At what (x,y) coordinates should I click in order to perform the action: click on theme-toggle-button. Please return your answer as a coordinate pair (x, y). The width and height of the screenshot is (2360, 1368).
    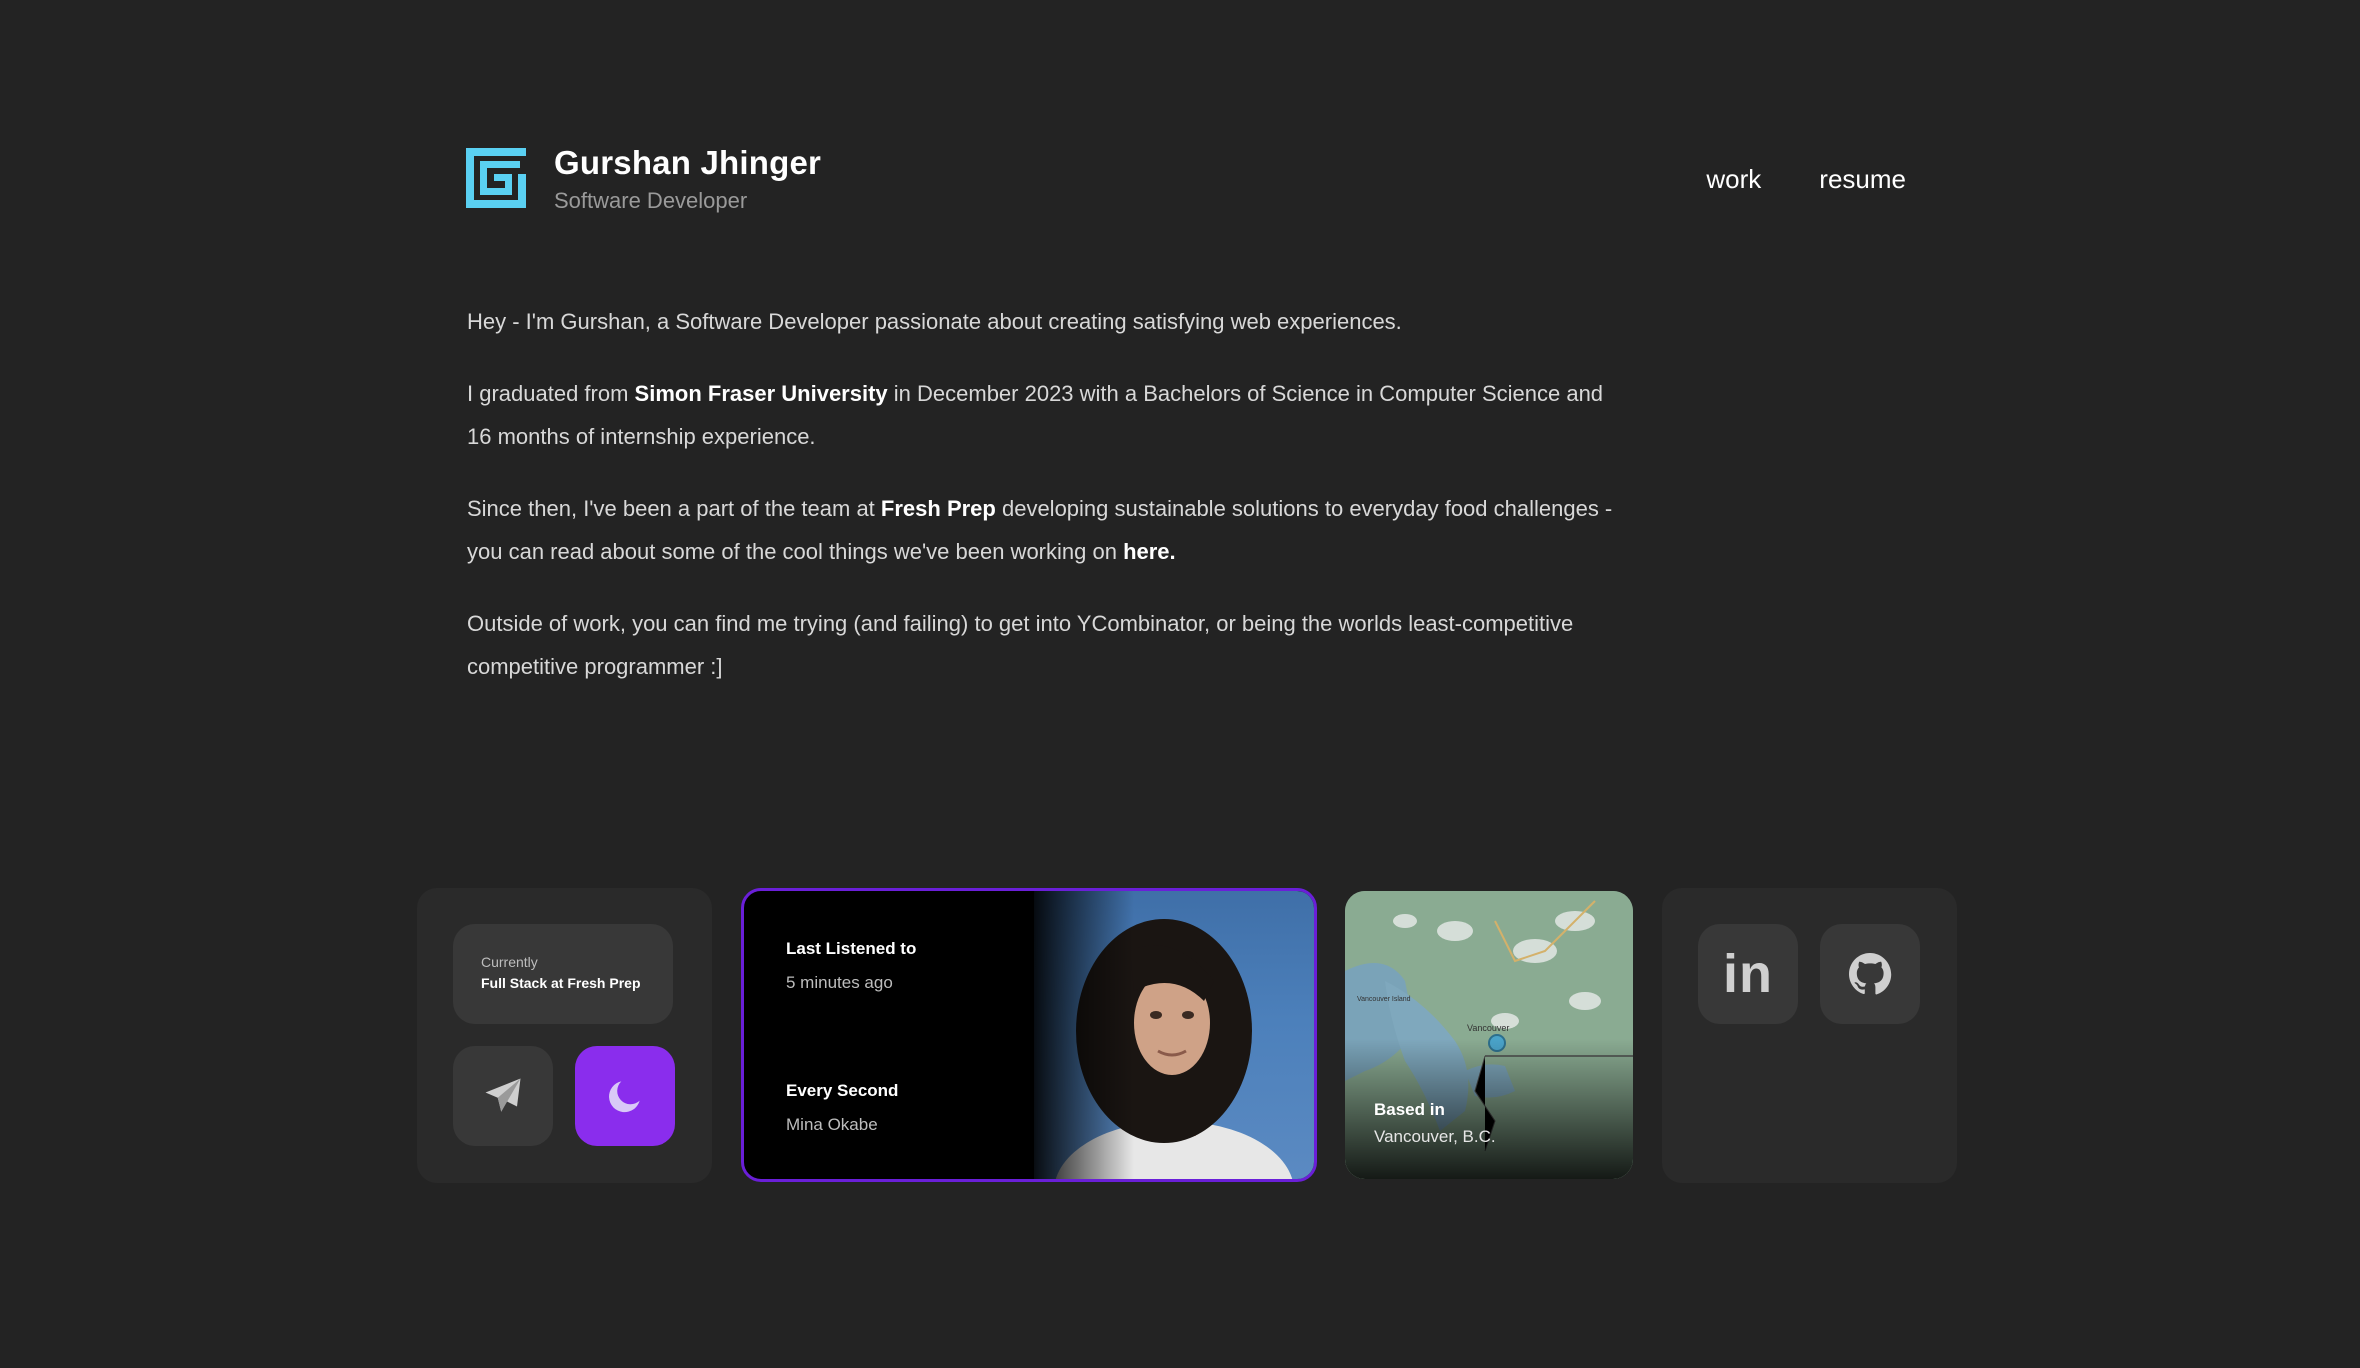
    Looking at the image, I should click on (625, 1096).